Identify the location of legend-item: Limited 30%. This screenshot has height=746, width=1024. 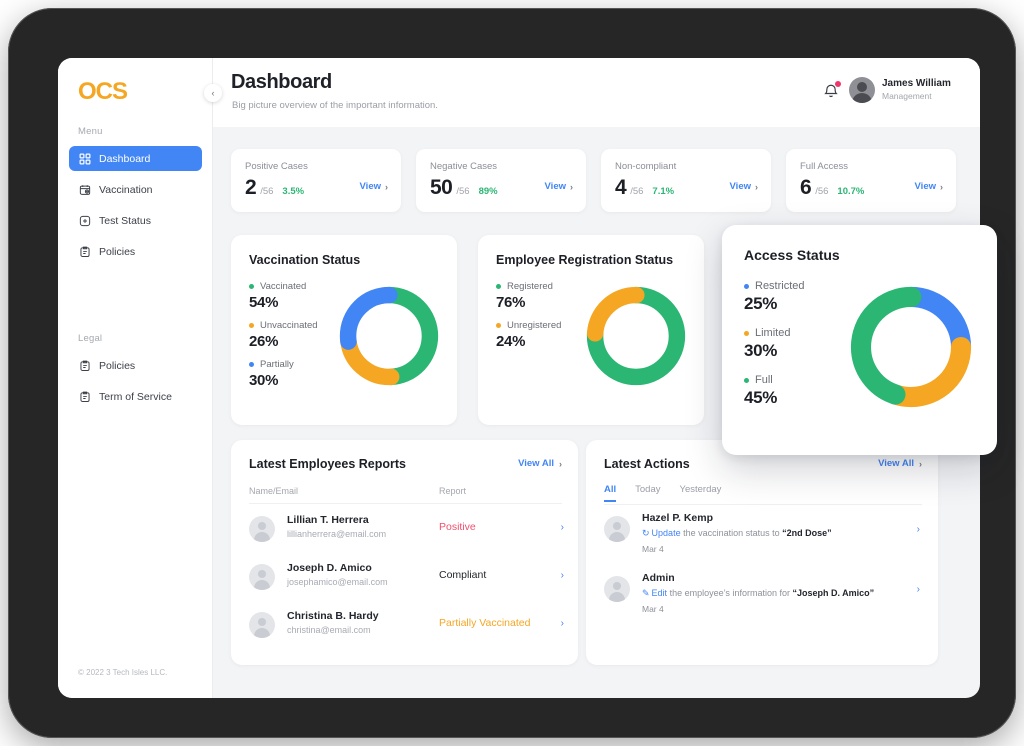
(774, 344).